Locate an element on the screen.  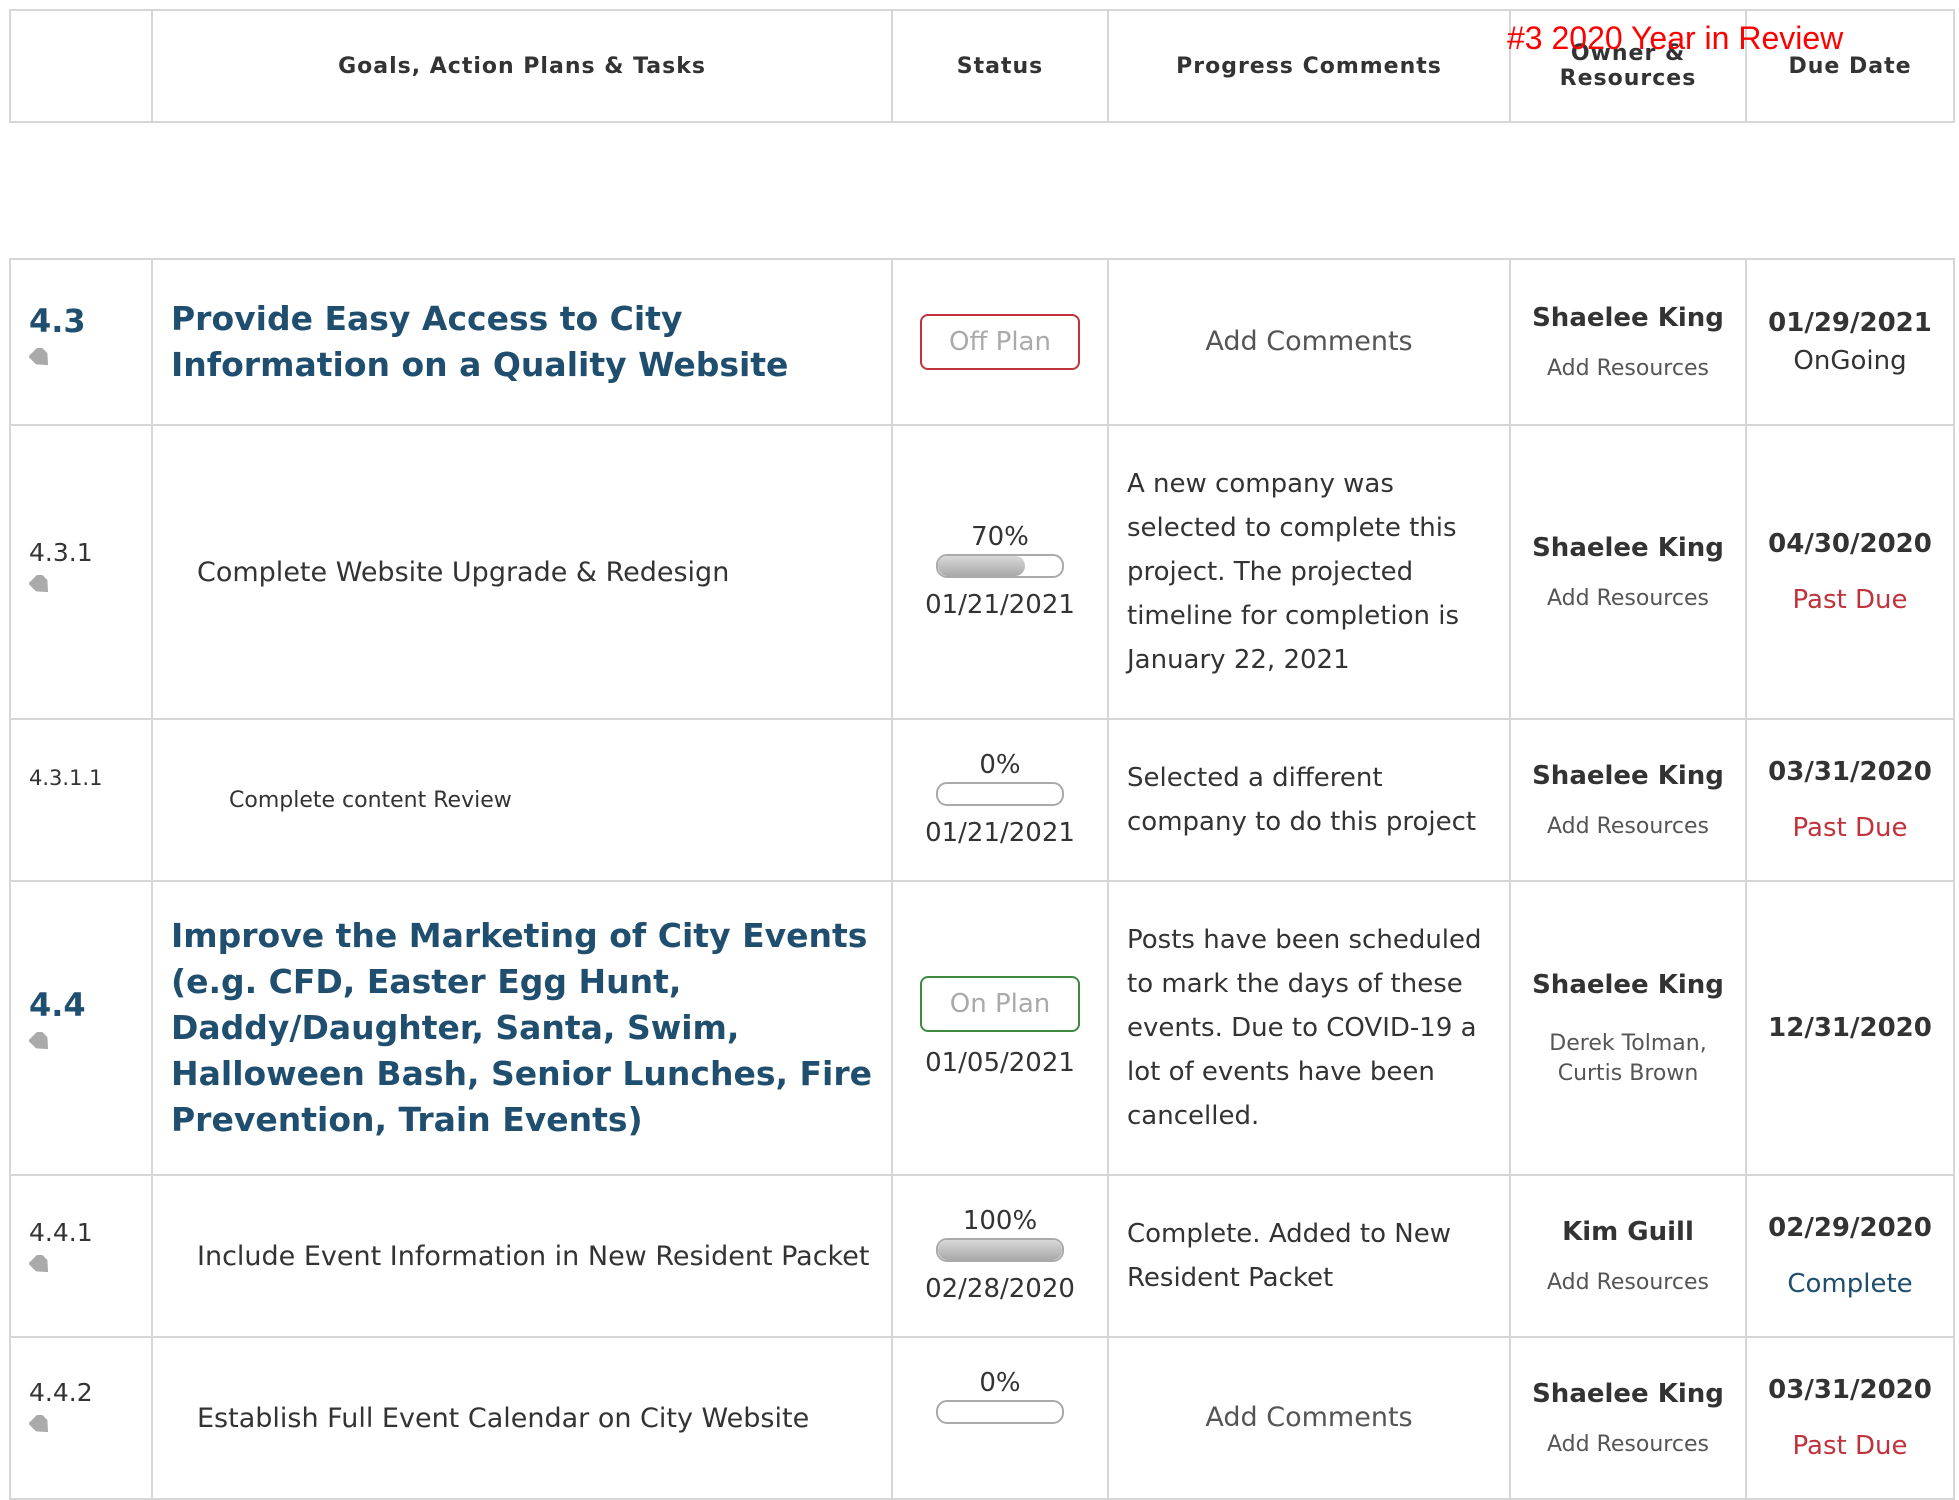
item-number-cell: 4.4.1 is located at coordinates (81, 1256).